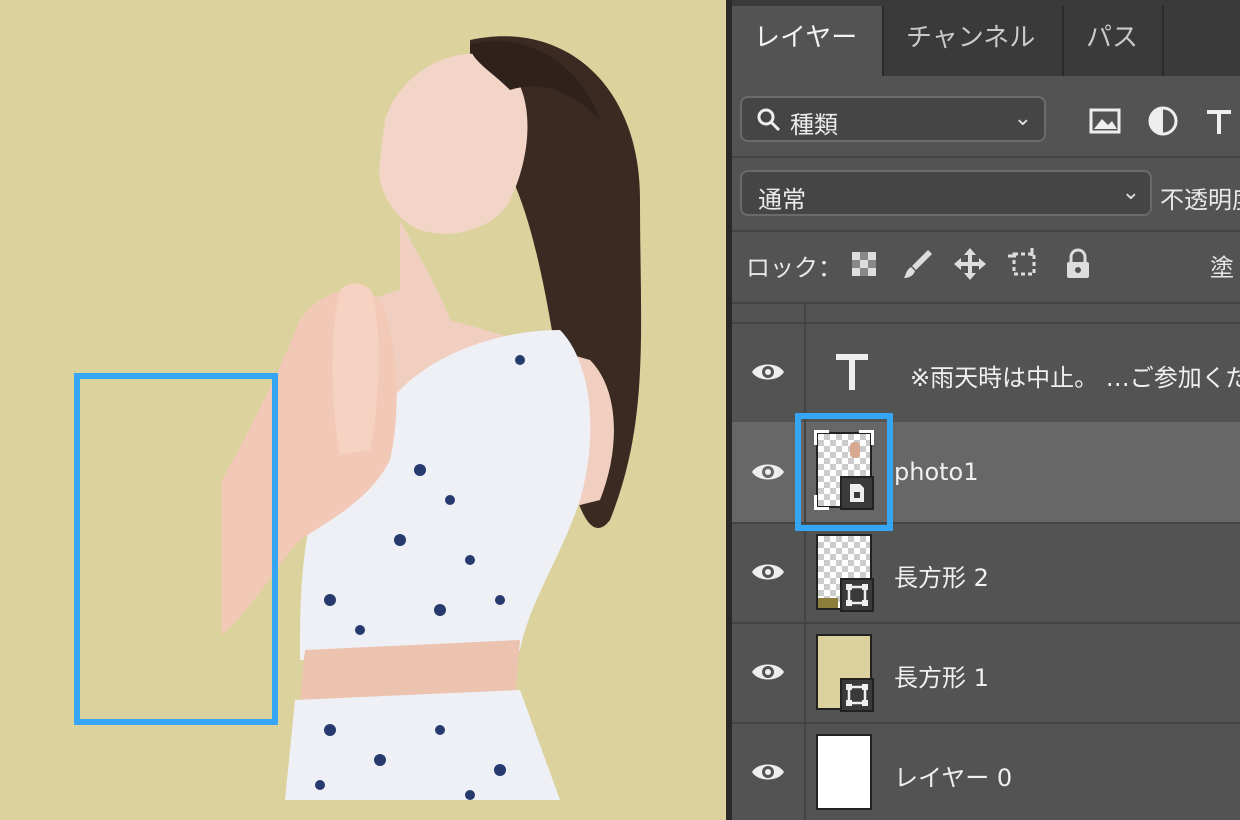 Image resolution: width=1240 pixels, height=820 pixels. I want to click on layer-row-rect1: 長方形 1, so click(986, 673).